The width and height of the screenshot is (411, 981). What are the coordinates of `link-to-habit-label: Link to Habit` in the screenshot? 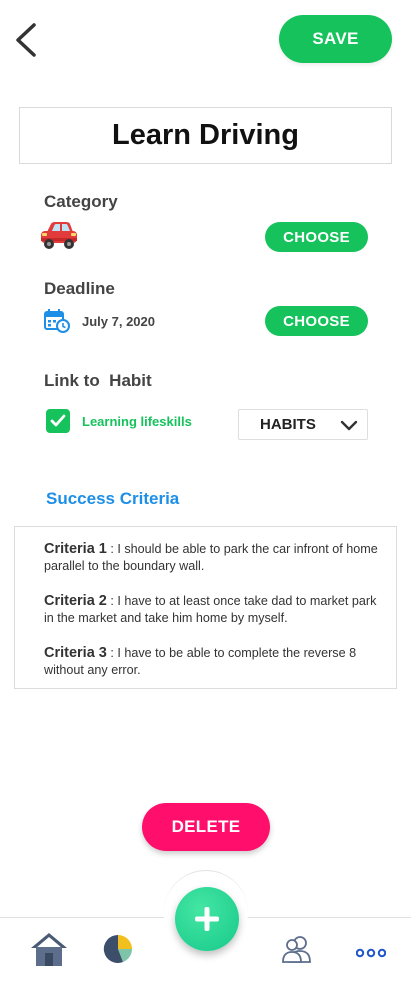 It's located at (98, 380).